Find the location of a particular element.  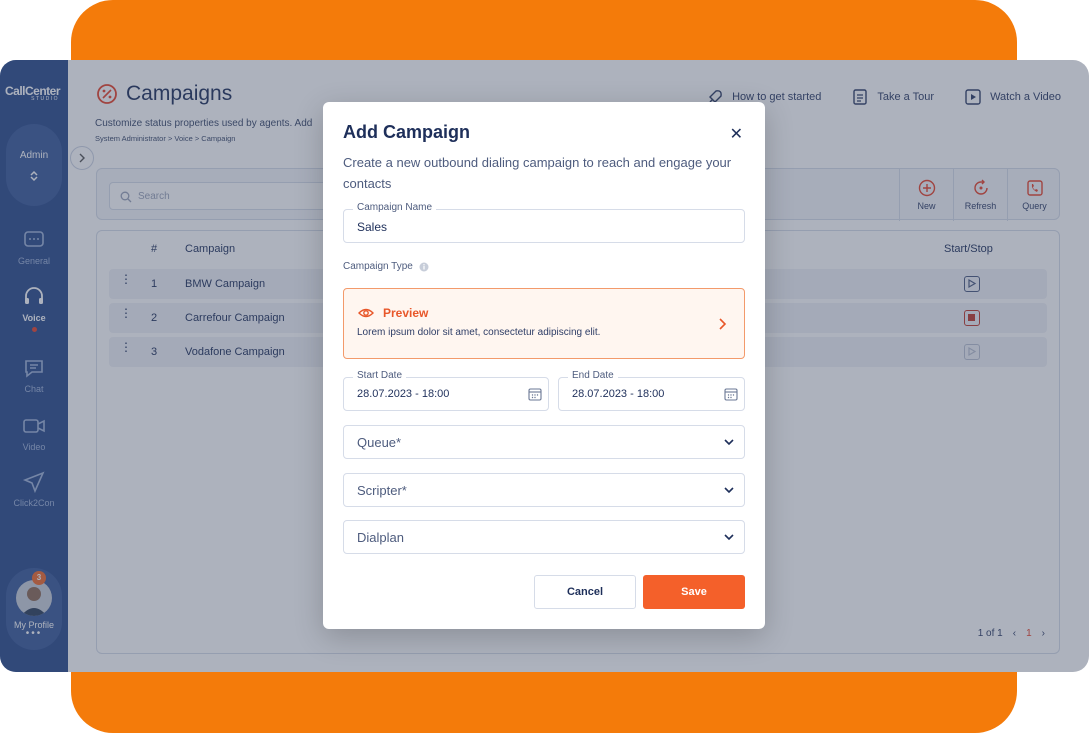

label-text: Campaign Type is located at coordinates (378, 266).